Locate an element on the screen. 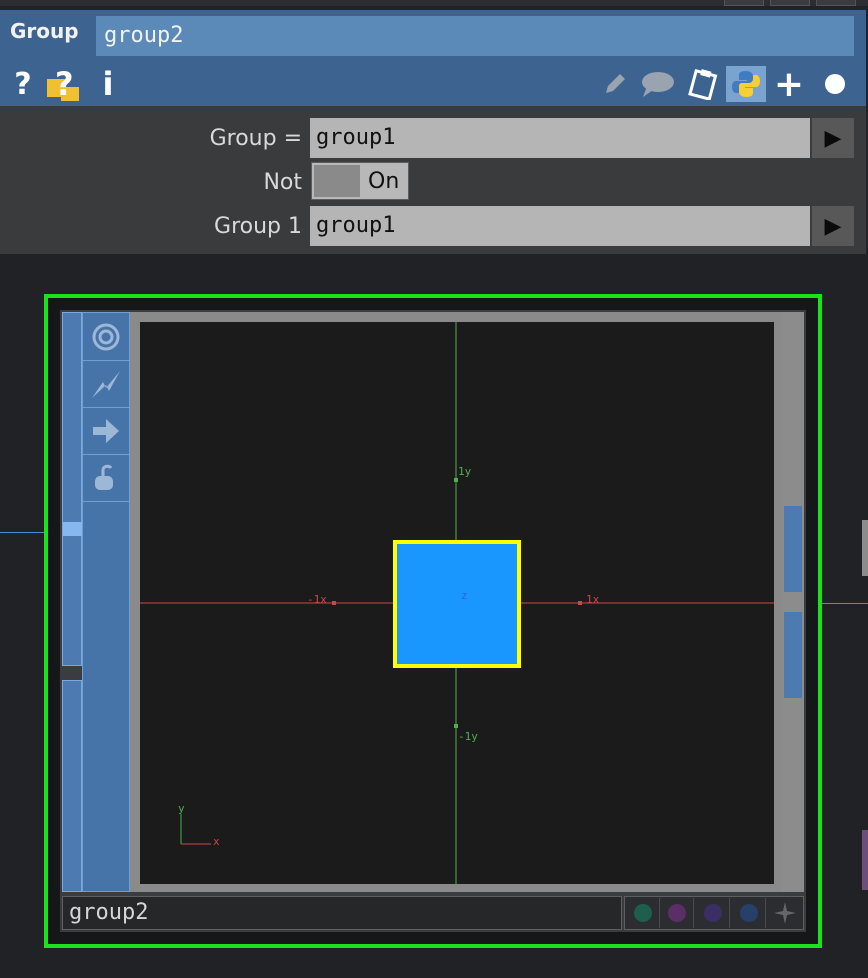  node-input-strip is located at coordinates (72, 489).